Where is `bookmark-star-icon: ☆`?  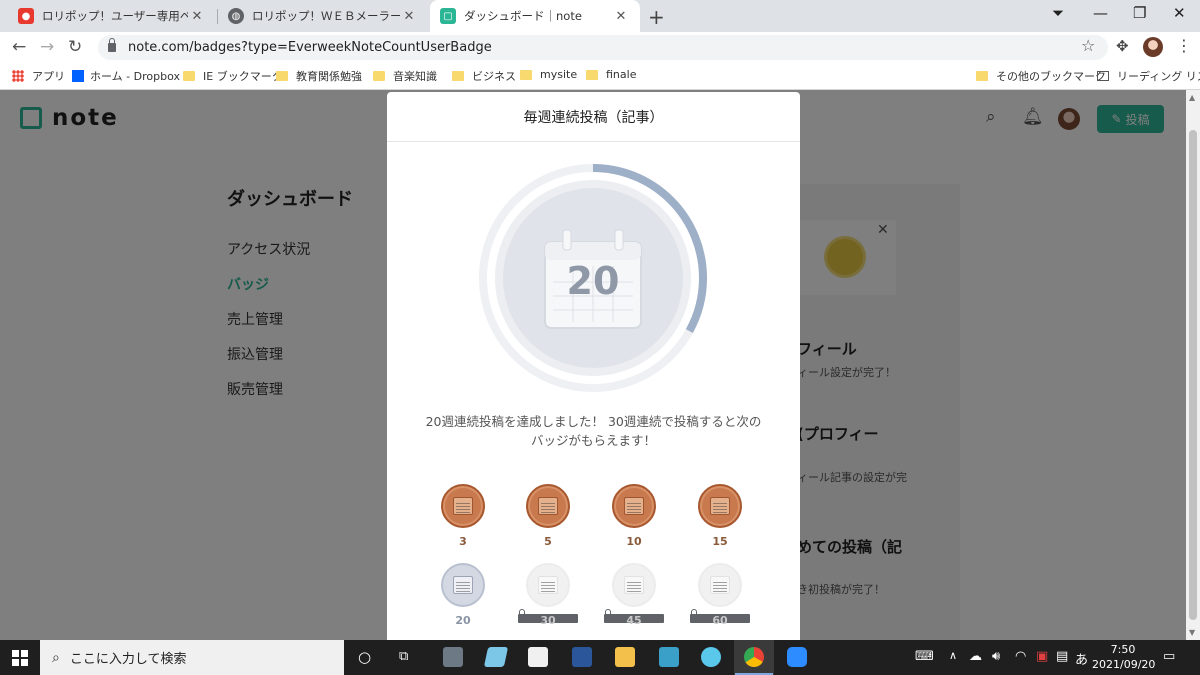 bookmark-star-icon: ☆ is located at coordinates (1088, 45).